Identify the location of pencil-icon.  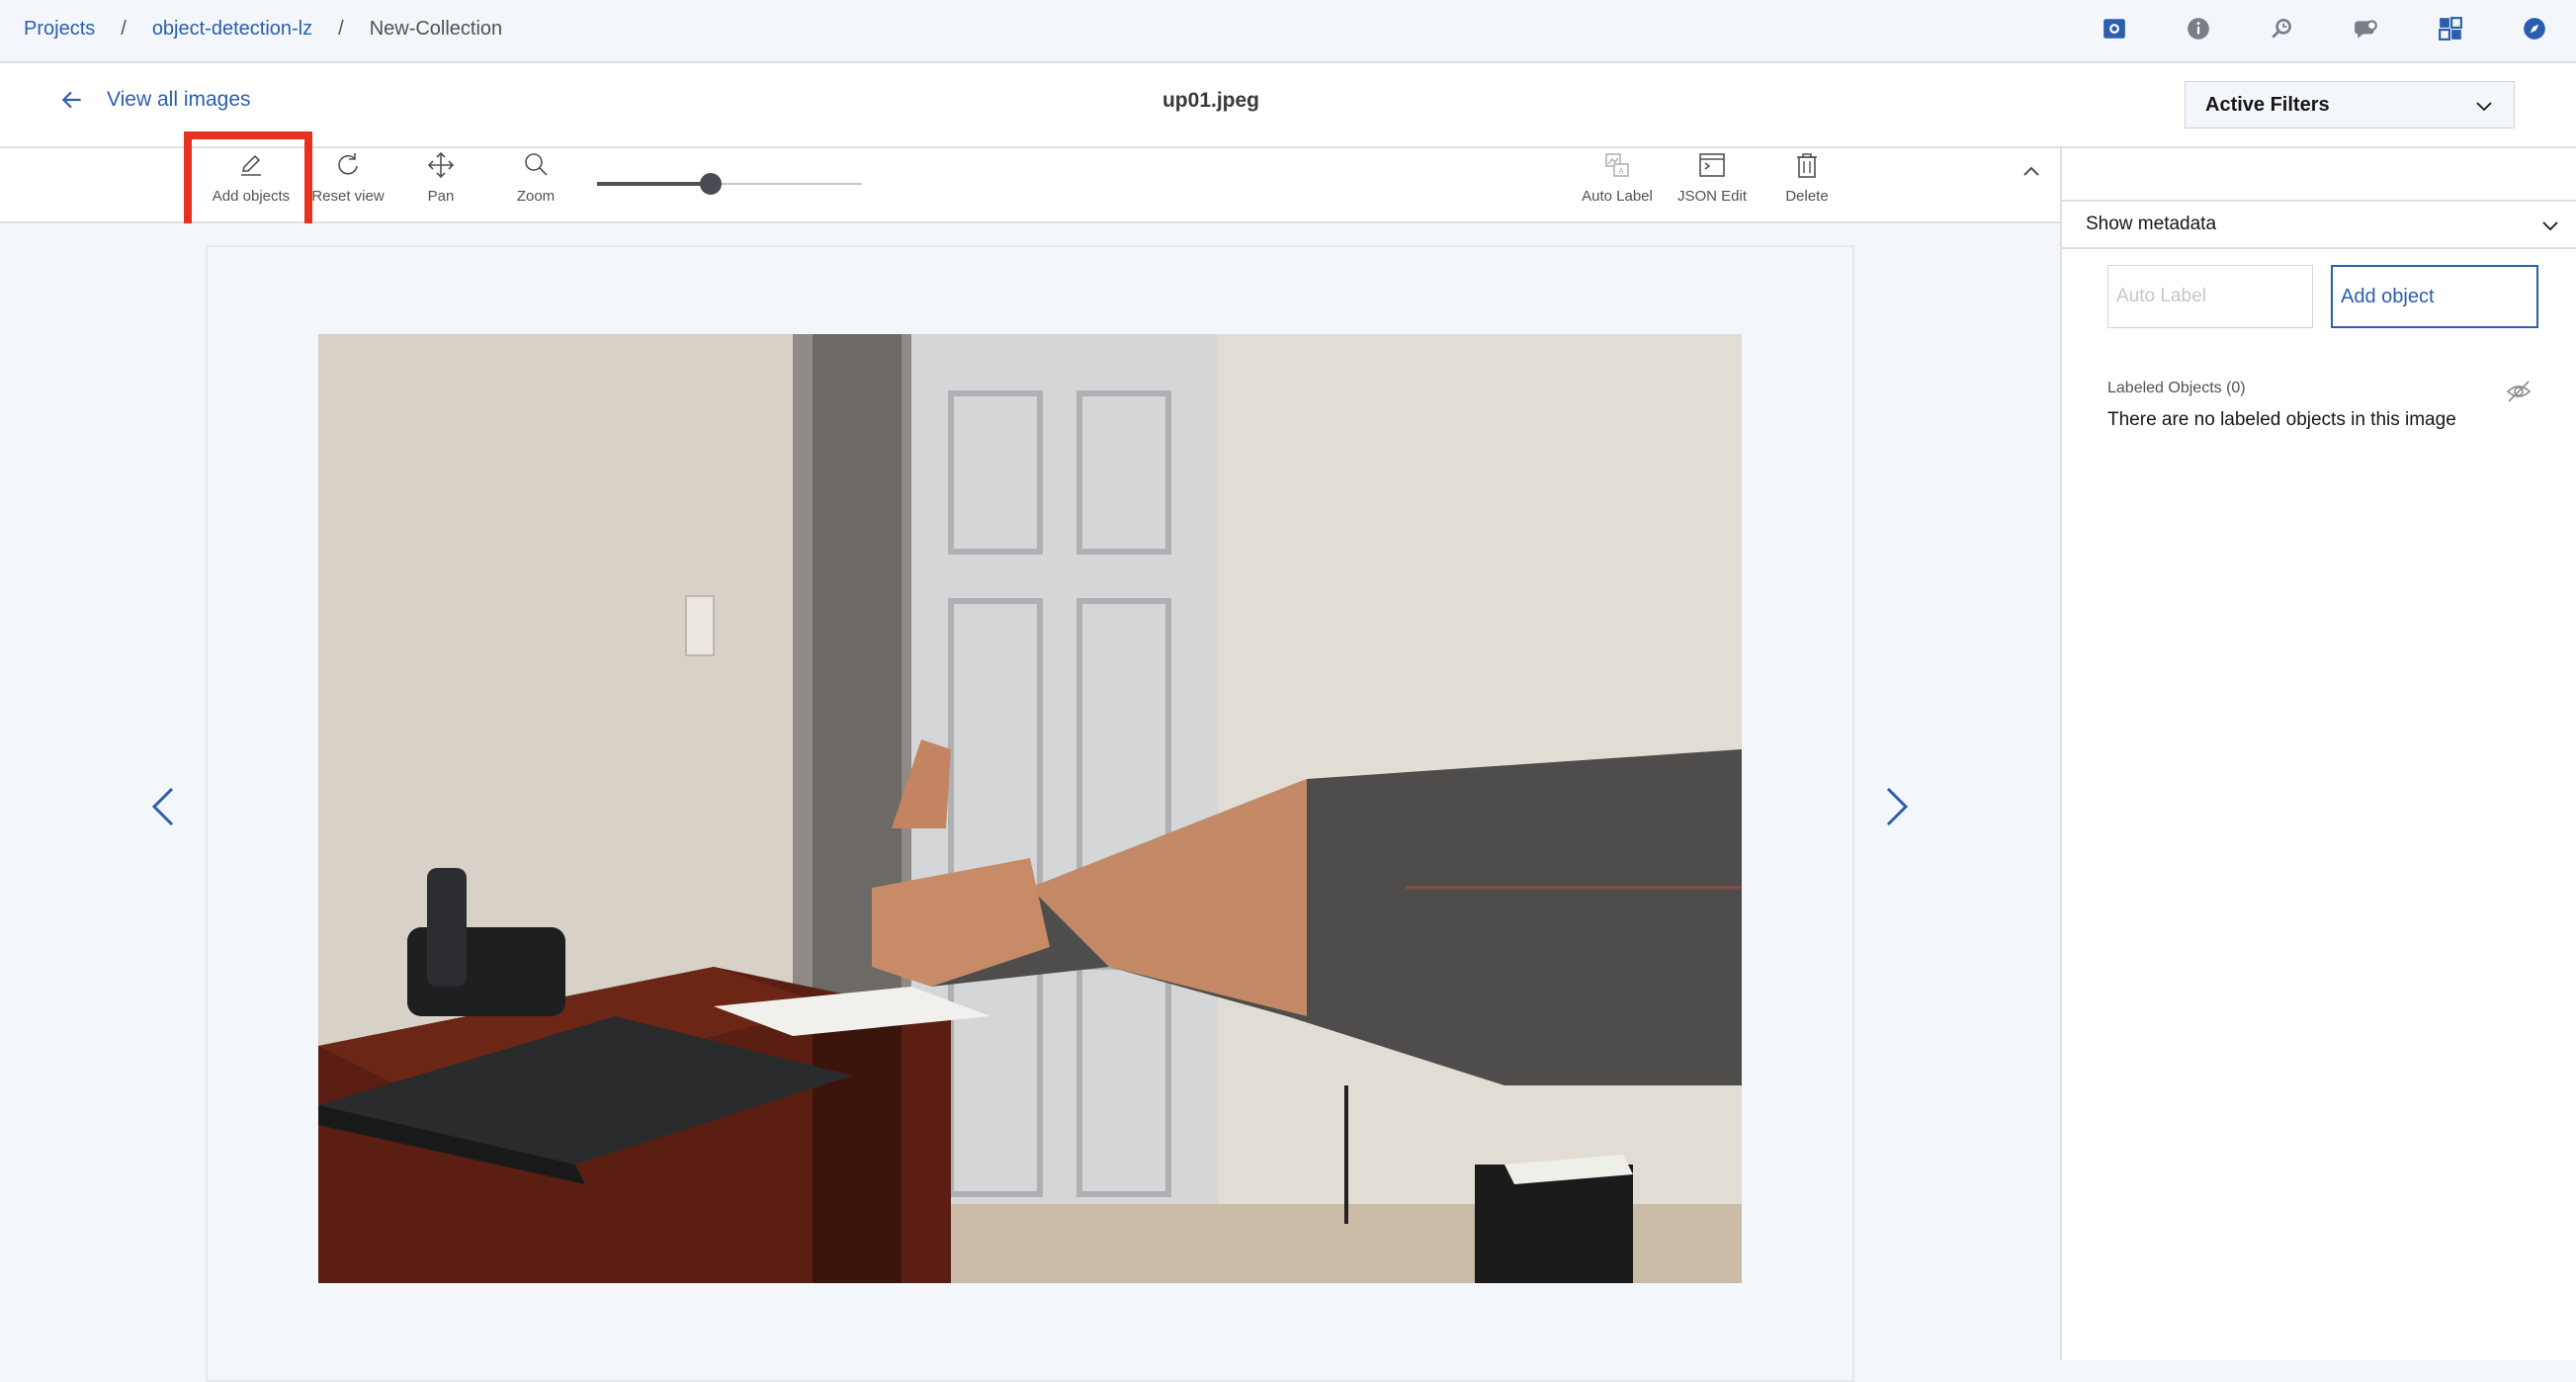
(251, 165).